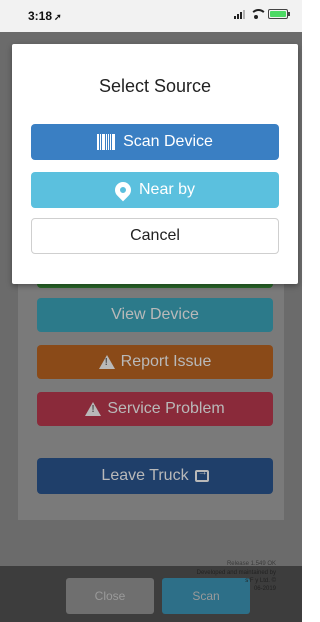 The image size is (320, 622). I want to click on status-bar: 3:18 ➚, so click(151, 16).